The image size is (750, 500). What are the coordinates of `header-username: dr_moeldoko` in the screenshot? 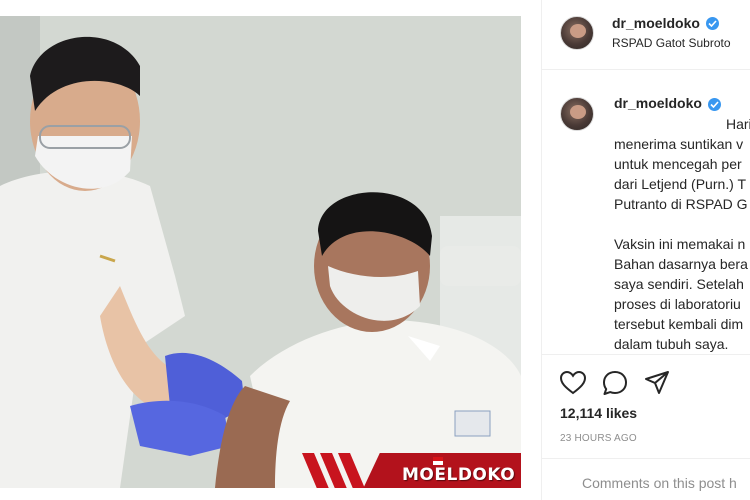 It's located at (656, 23).